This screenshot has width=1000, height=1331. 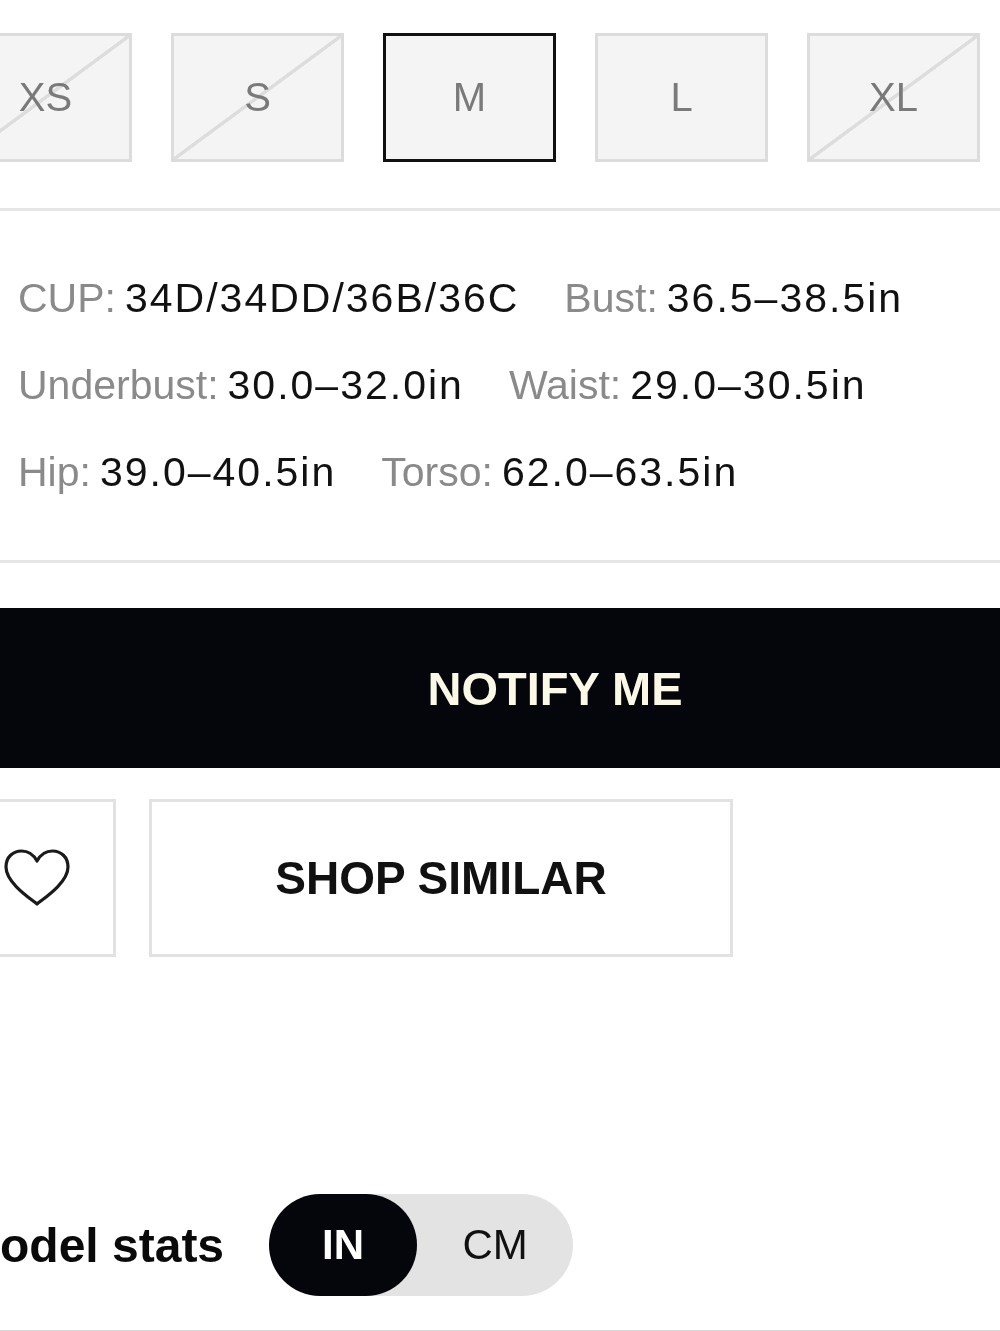 I want to click on size-option: XL, so click(x=893, y=97).